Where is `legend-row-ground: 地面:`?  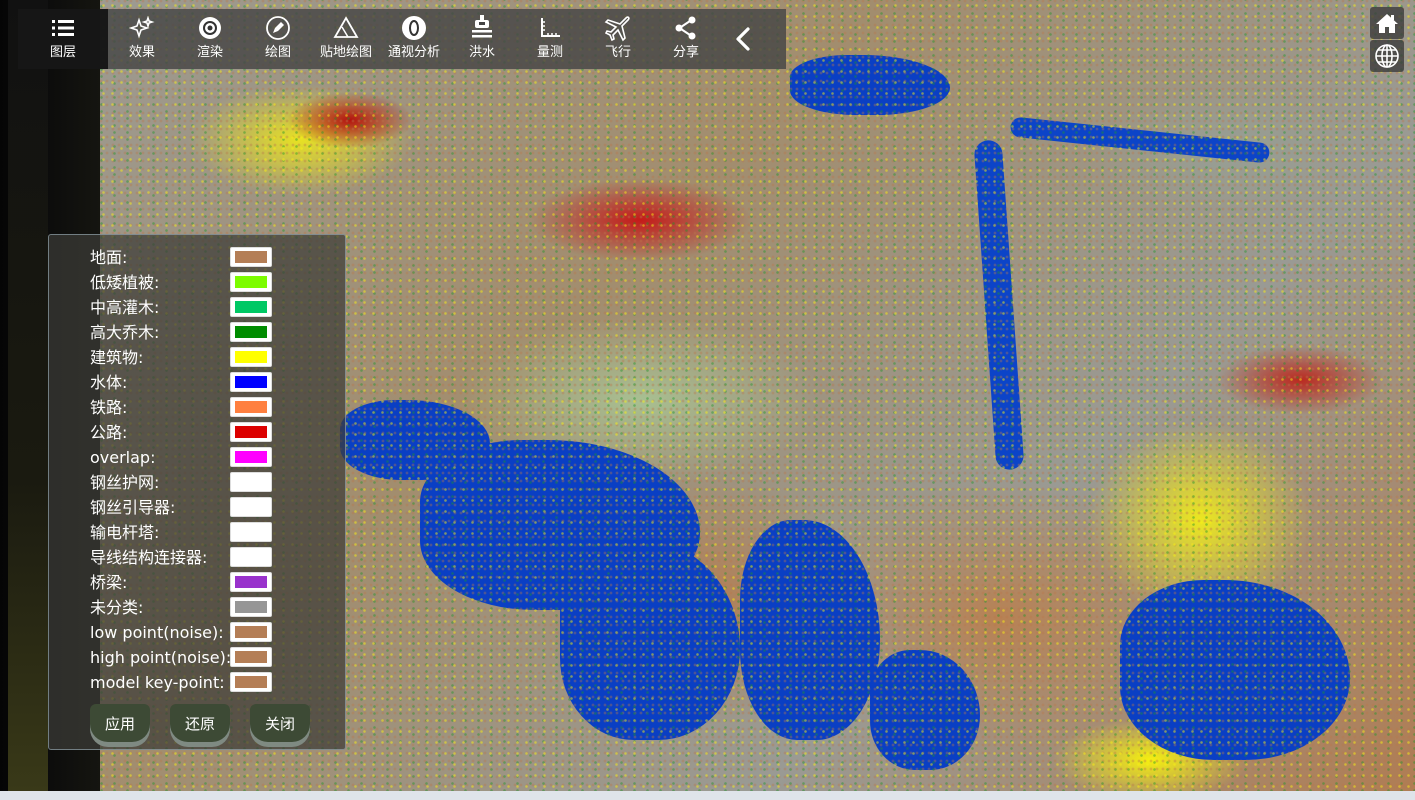 legend-row-ground: 地面: is located at coordinates (198, 257).